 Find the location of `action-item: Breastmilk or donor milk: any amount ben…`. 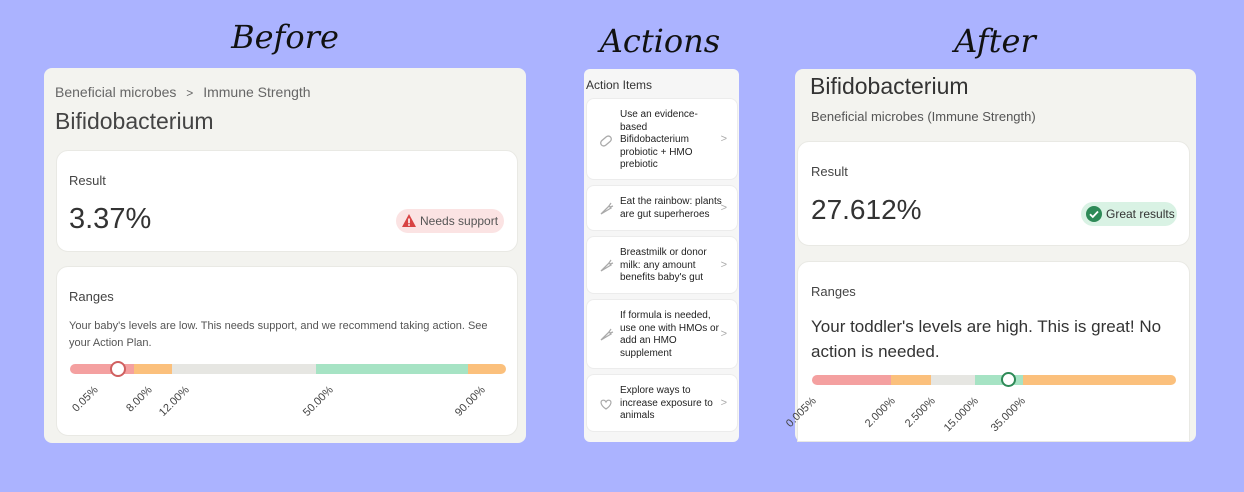

action-item: Breastmilk or donor milk: any amount ben… is located at coordinates (662, 265).